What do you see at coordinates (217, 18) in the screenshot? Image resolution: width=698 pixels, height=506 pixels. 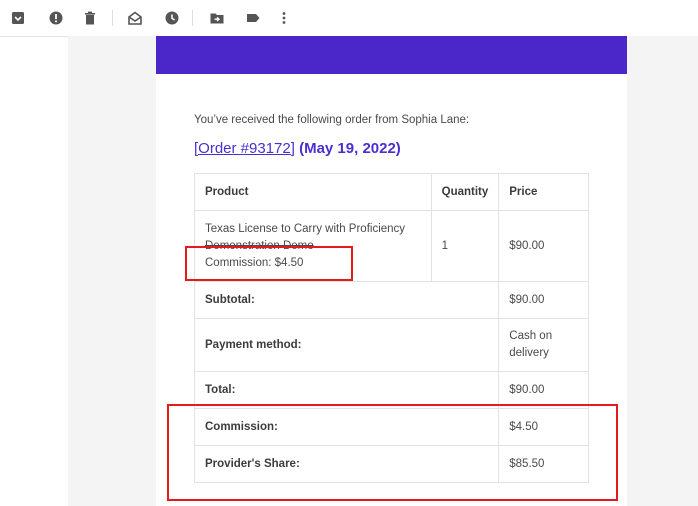 I see `move-to-icon` at bounding box center [217, 18].